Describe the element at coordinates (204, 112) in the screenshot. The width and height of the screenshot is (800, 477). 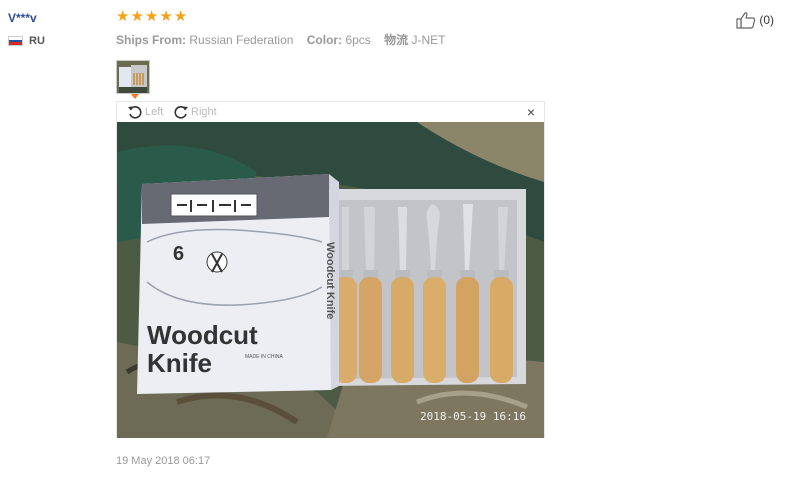
I see `rotate-right-label: Right` at that location.